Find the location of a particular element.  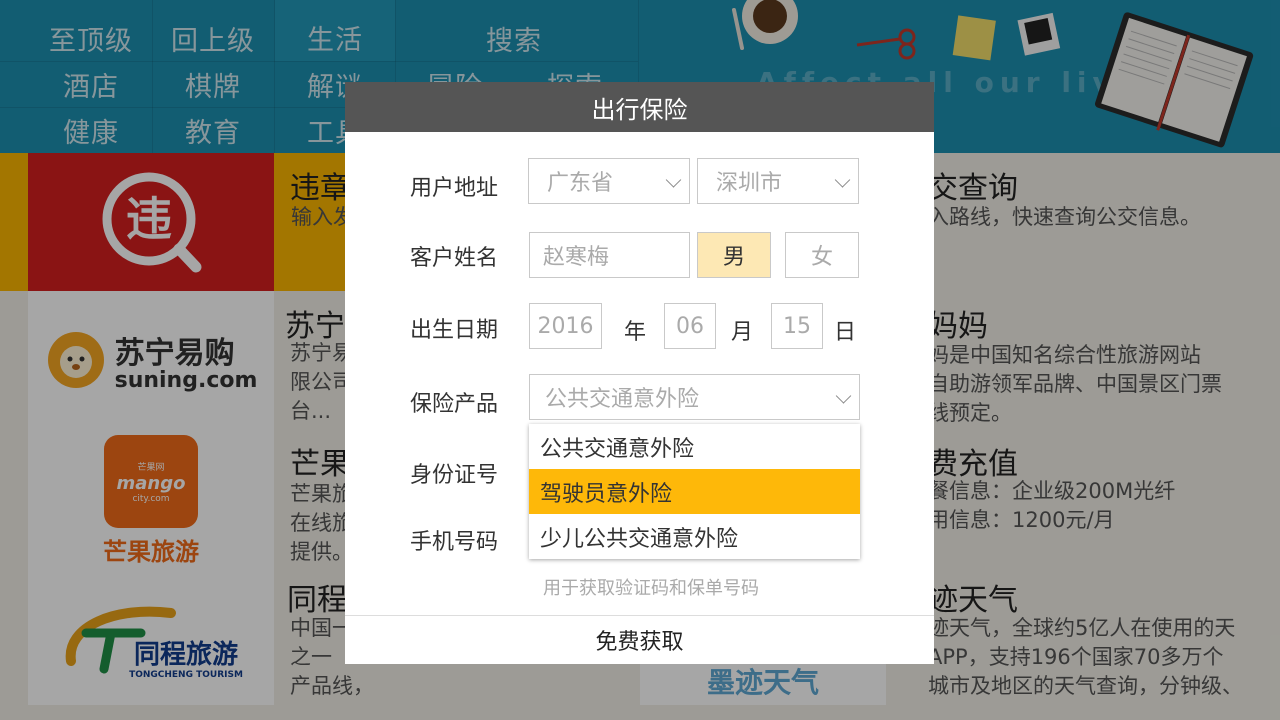

name-placeholder: 赵寒梅 is located at coordinates (576, 257).